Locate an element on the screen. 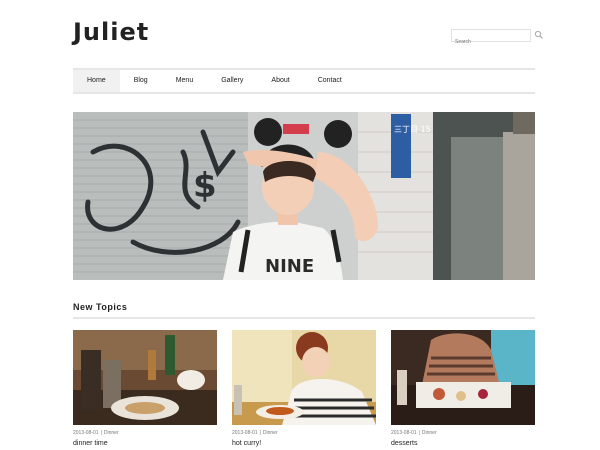  nav-item-contact: Contact is located at coordinates (330, 81).